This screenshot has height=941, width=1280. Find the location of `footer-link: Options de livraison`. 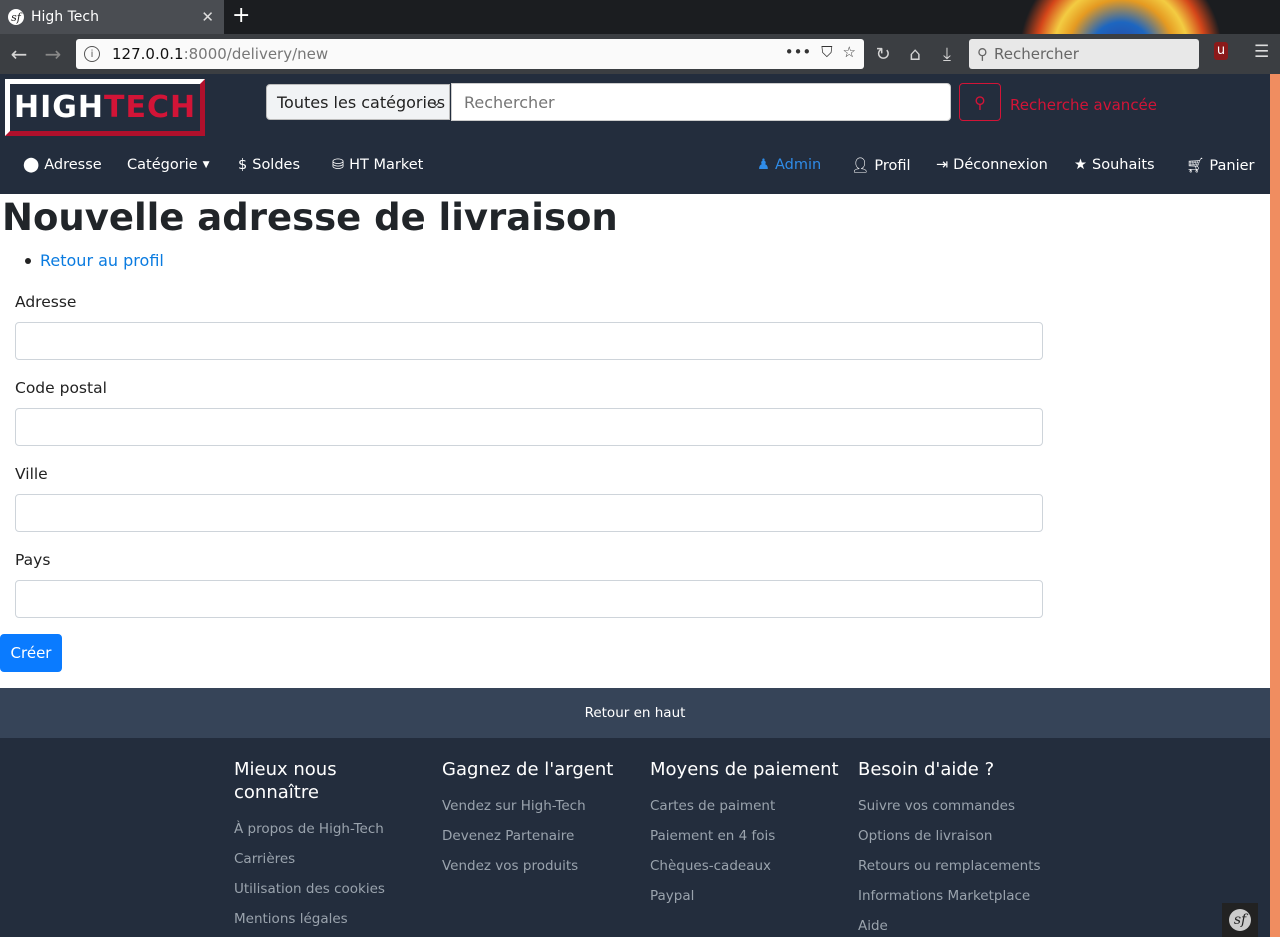

footer-link: Options de livraison is located at coordinates (953, 836).